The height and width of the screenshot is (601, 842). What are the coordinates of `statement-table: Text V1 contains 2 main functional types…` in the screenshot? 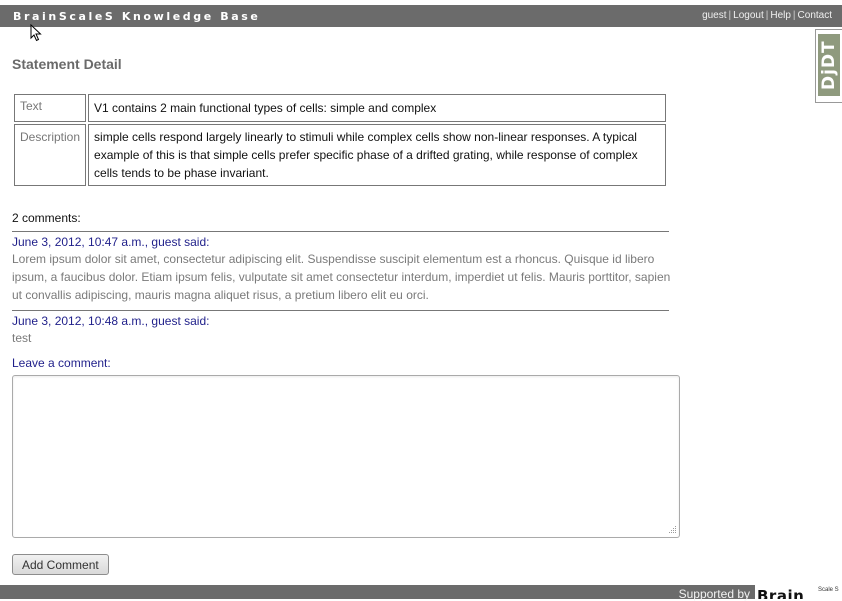 It's located at (340, 140).